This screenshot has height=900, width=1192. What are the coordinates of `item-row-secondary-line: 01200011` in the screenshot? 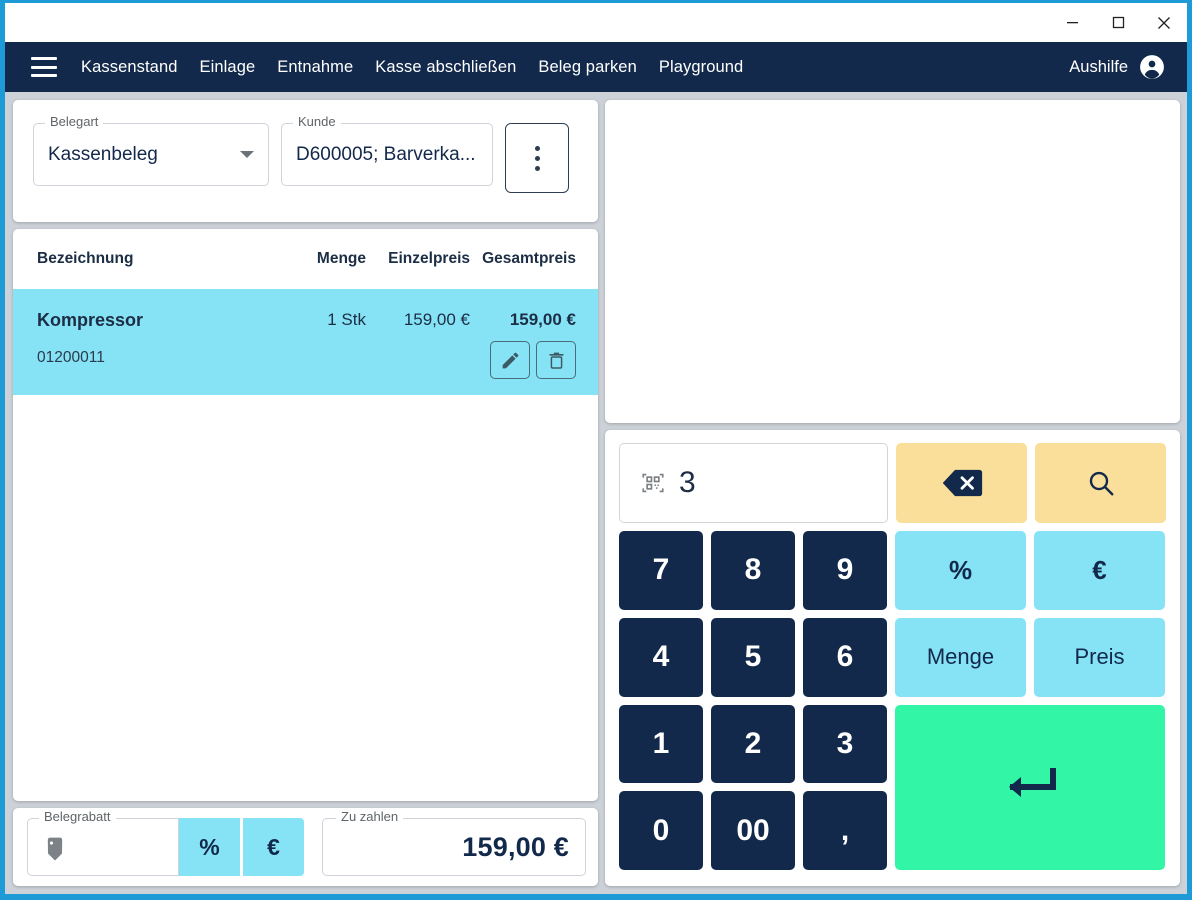 It's located at (306, 360).